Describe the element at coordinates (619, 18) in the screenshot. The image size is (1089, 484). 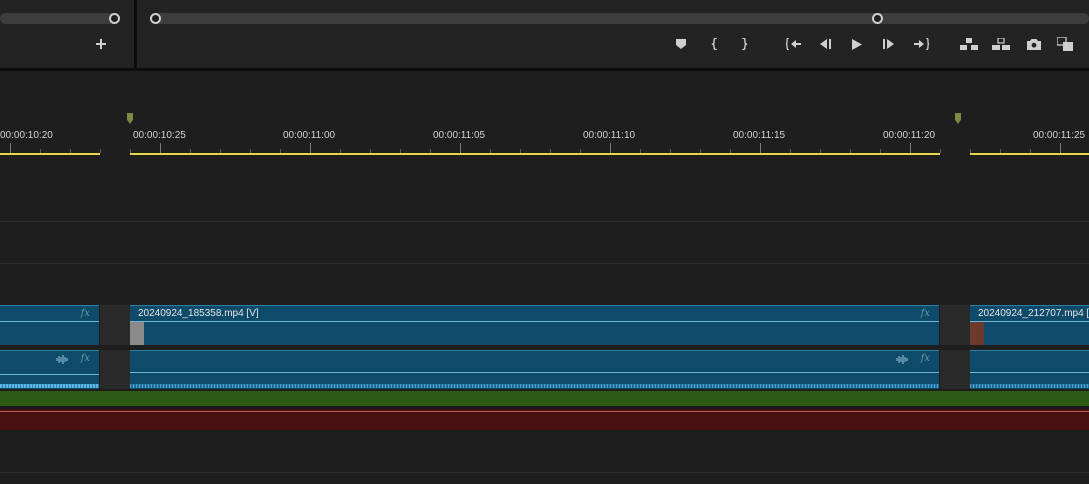
I see `program-zoom-scrollbar` at that location.